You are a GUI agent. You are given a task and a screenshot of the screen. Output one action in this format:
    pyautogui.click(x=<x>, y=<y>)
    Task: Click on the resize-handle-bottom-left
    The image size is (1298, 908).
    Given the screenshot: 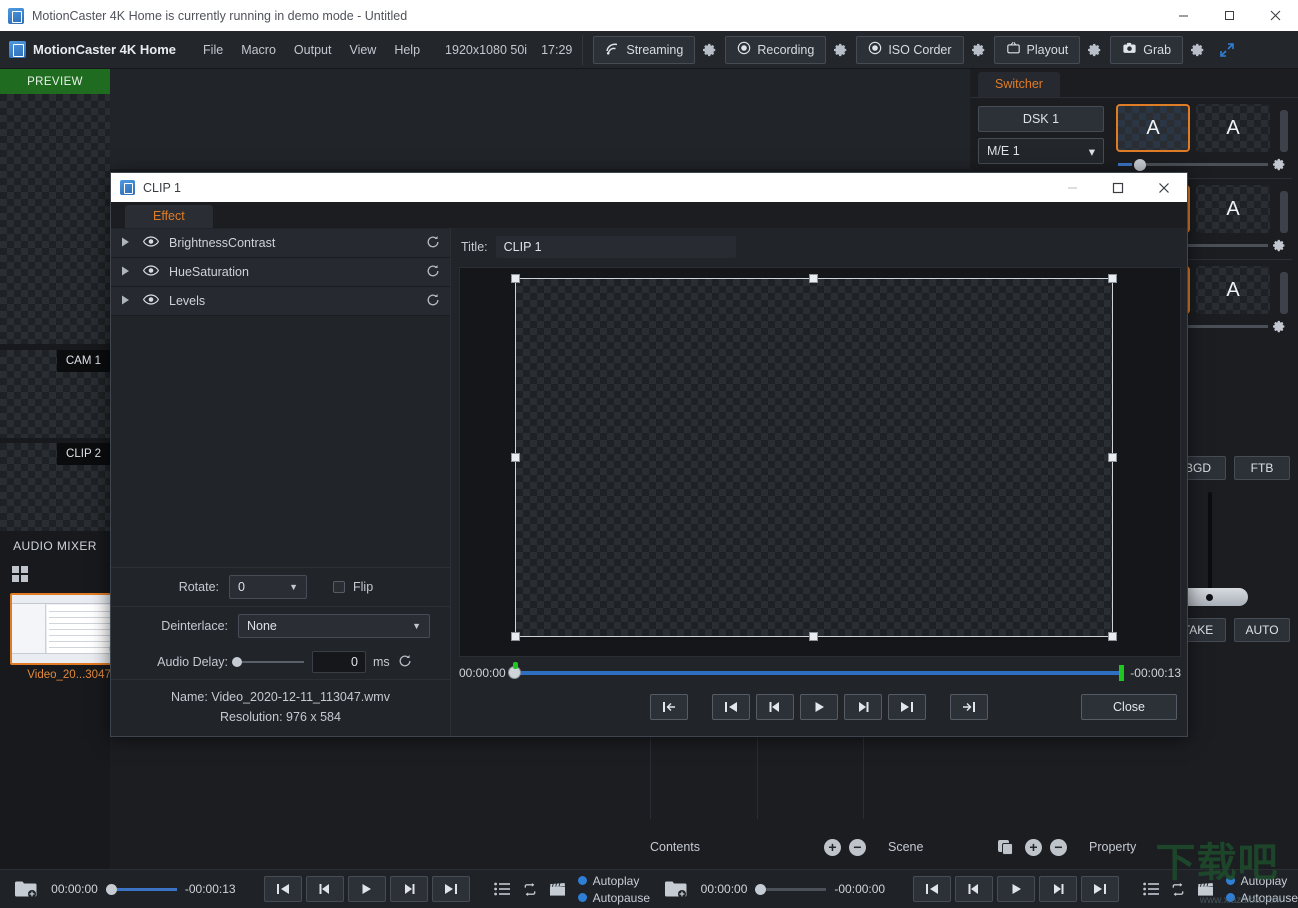 What is the action you would take?
    pyautogui.click(x=515, y=636)
    